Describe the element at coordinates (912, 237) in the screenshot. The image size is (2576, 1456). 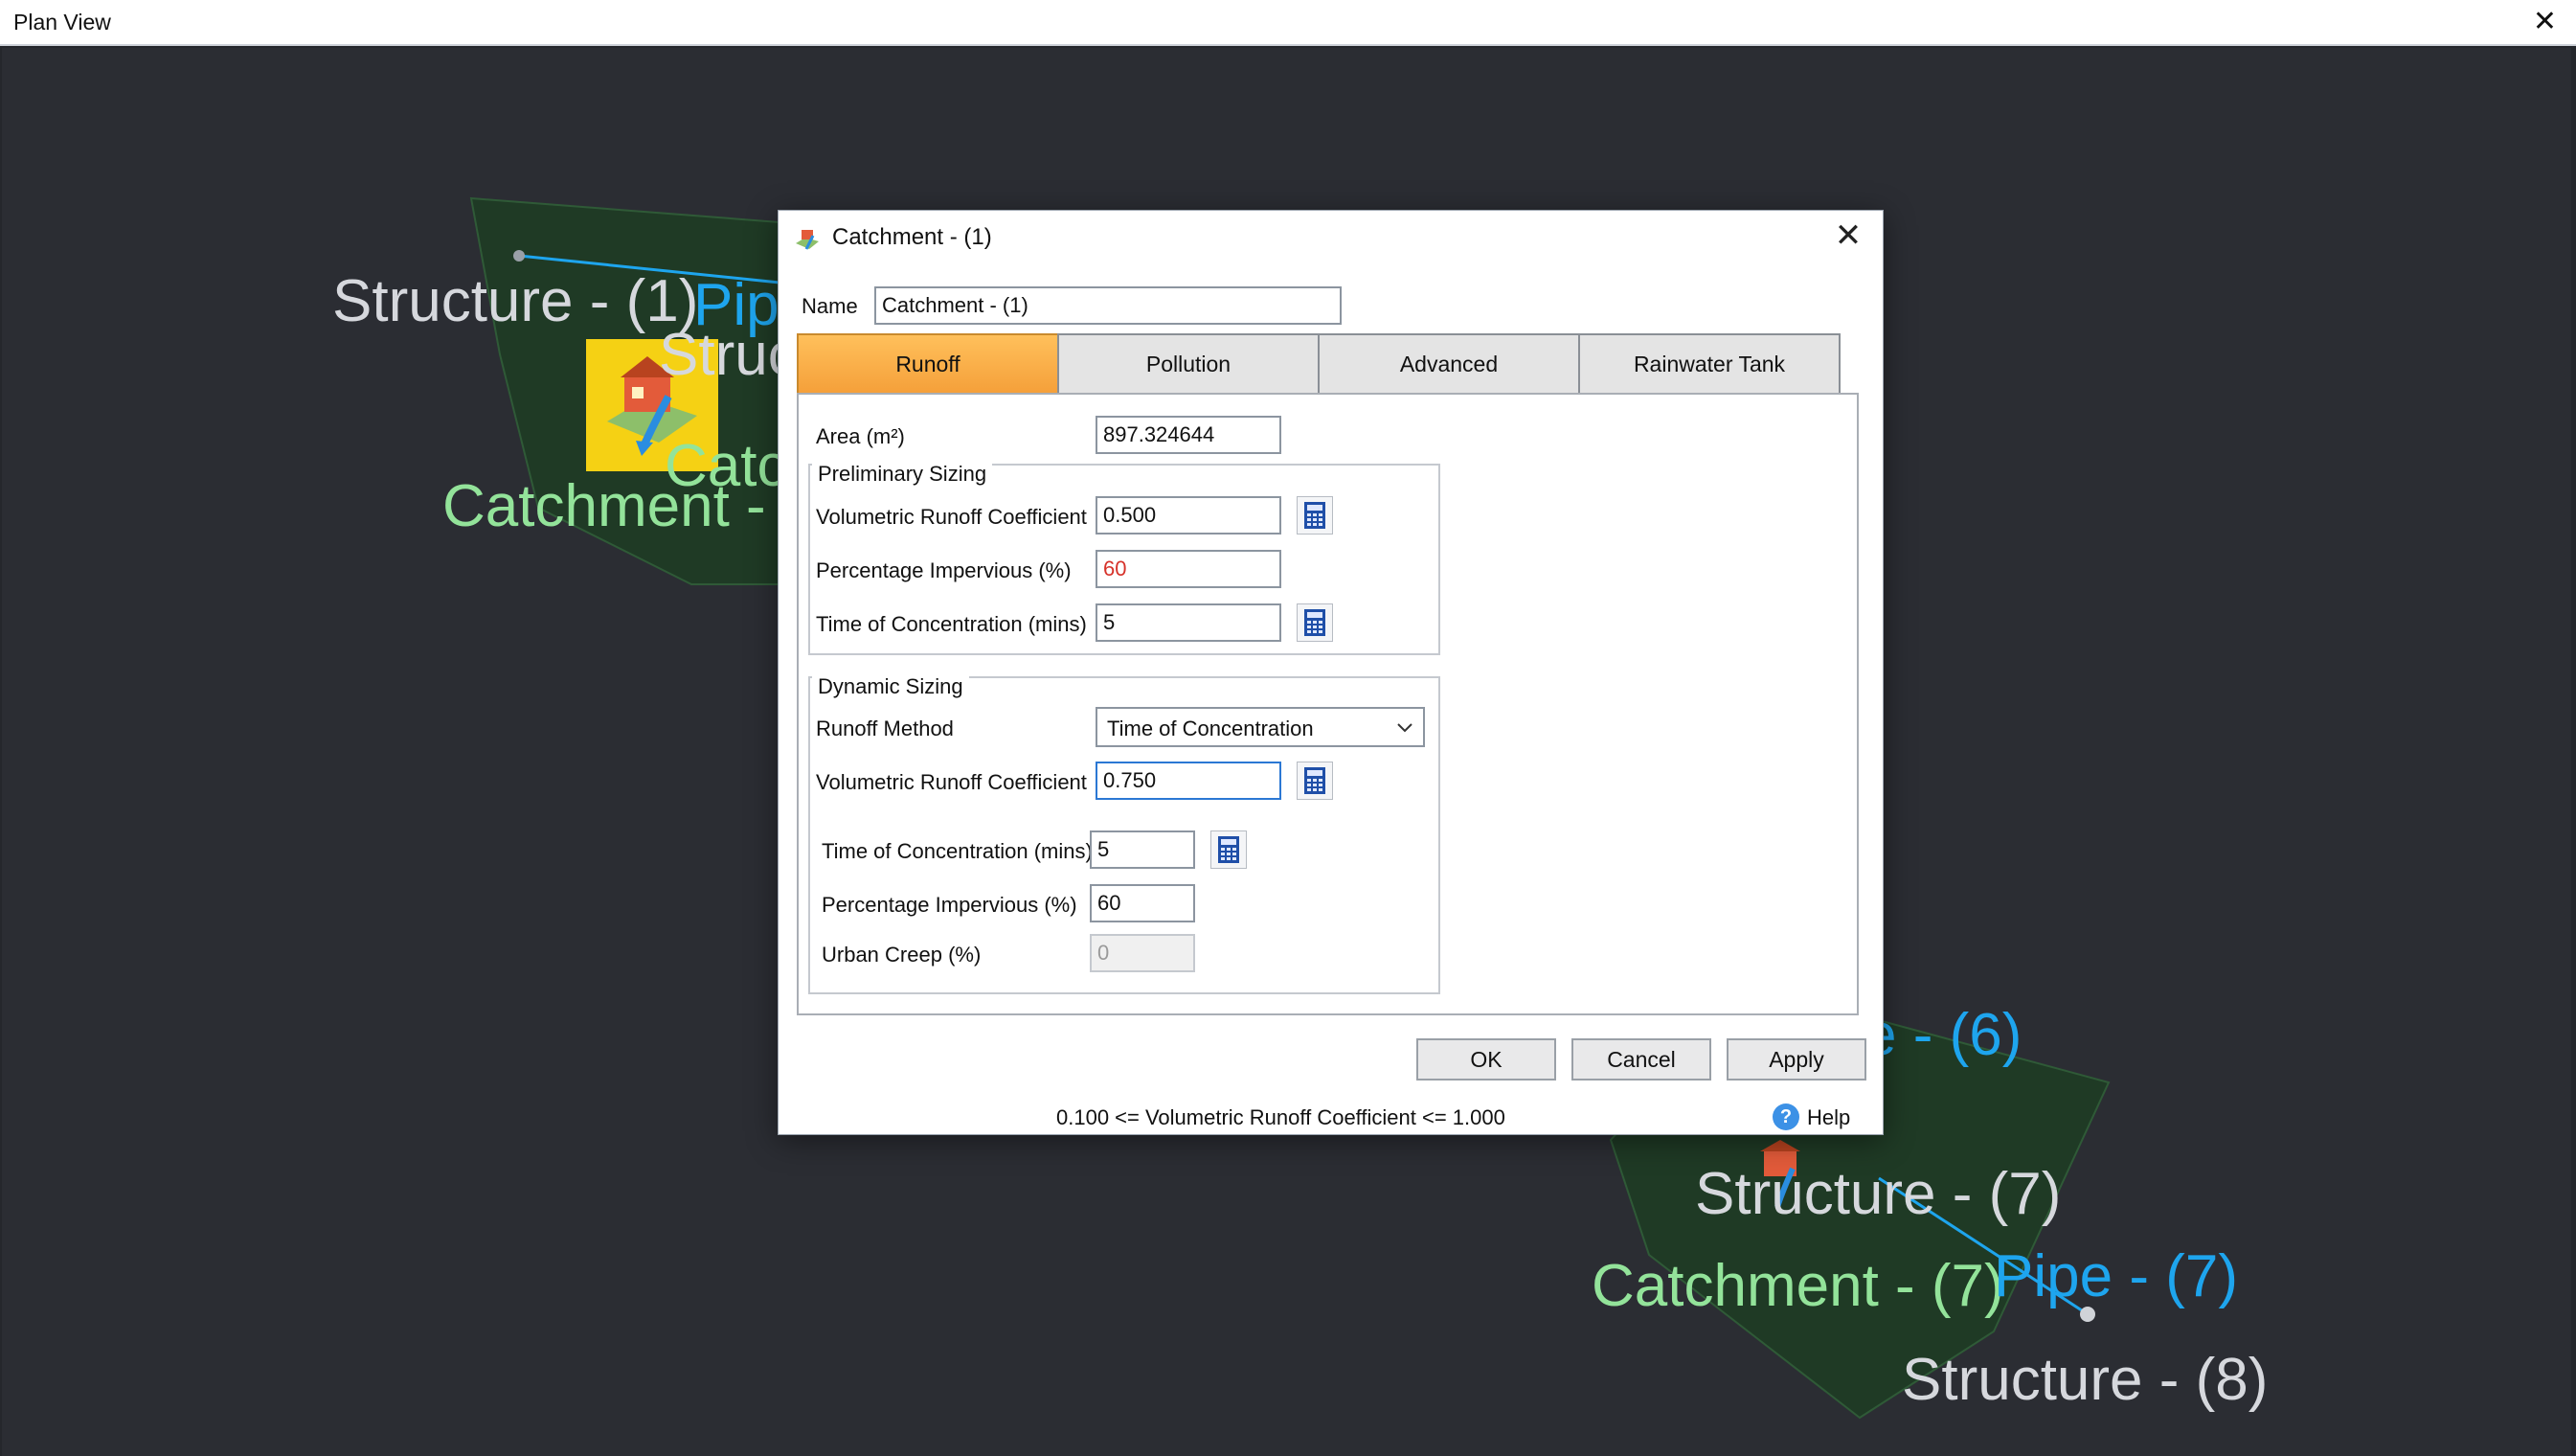
I see `dialog-title: Catchment - (1)` at that location.